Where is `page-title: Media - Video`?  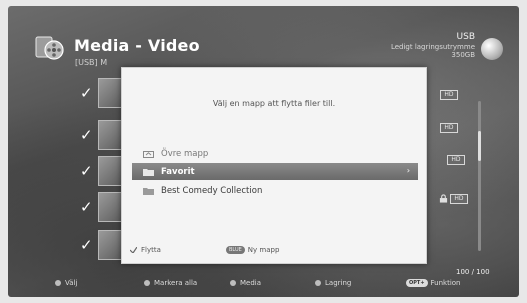 page-title: Media - Video is located at coordinates (137, 45).